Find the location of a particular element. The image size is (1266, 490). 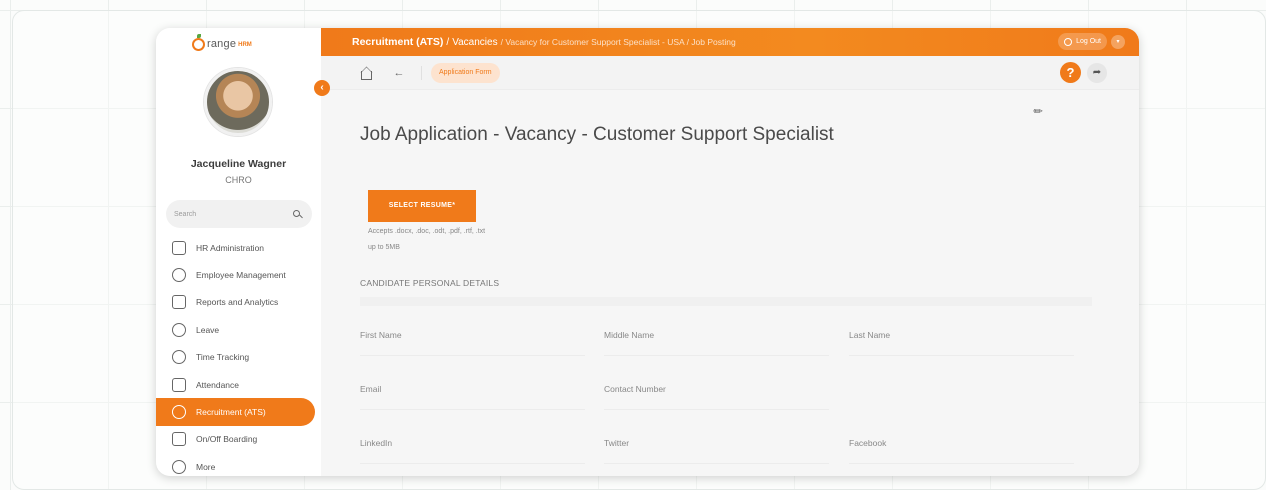

leave-icon is located at coordinates (179, 329).